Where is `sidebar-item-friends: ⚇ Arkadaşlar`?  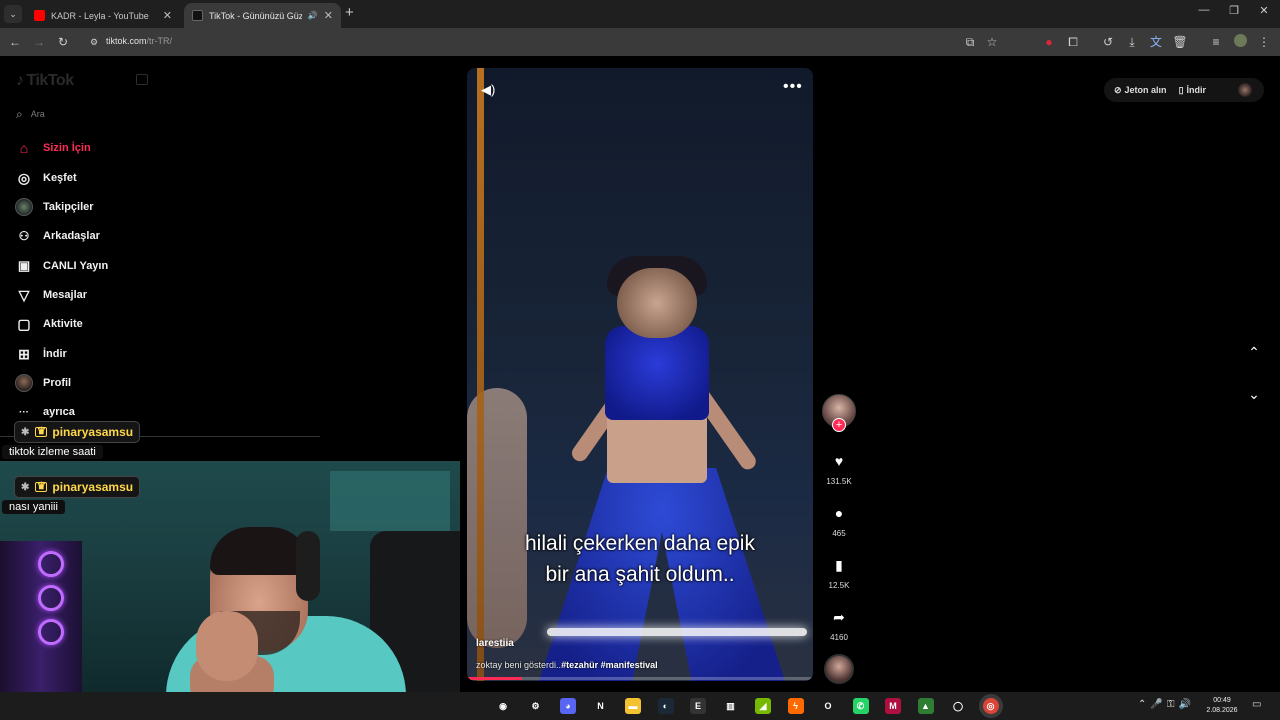
sidebar-item-friends: ⚇ Arkadaşlar is located at coordinates (57, 236).